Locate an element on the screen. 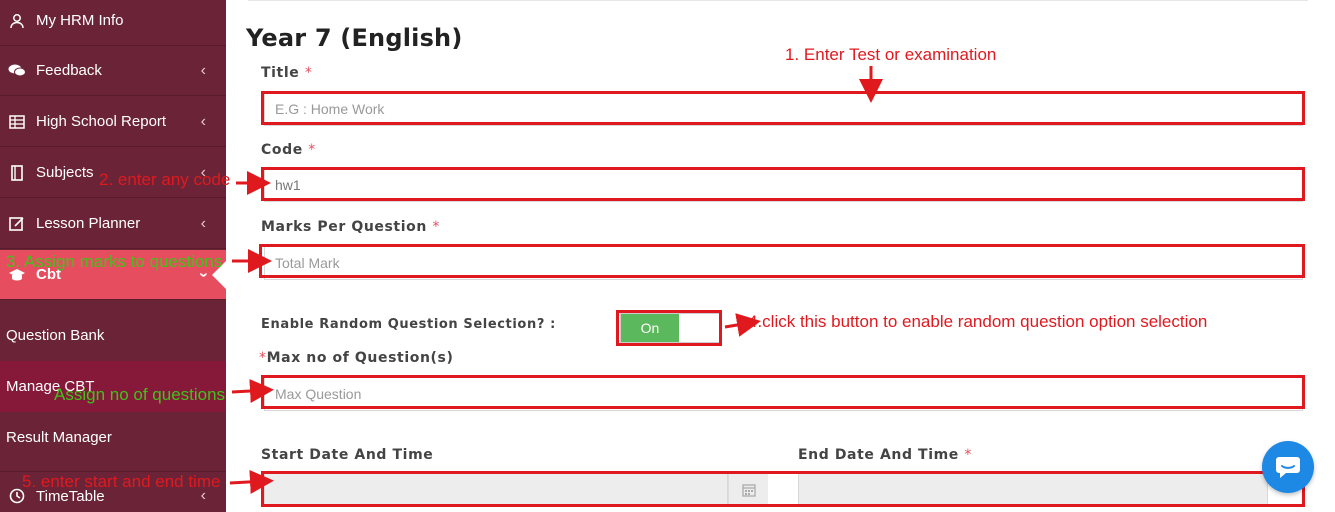 The image size is (1335, 512). annotation-assign-questions: Assign no of questions is located at coordinates (140, 394).